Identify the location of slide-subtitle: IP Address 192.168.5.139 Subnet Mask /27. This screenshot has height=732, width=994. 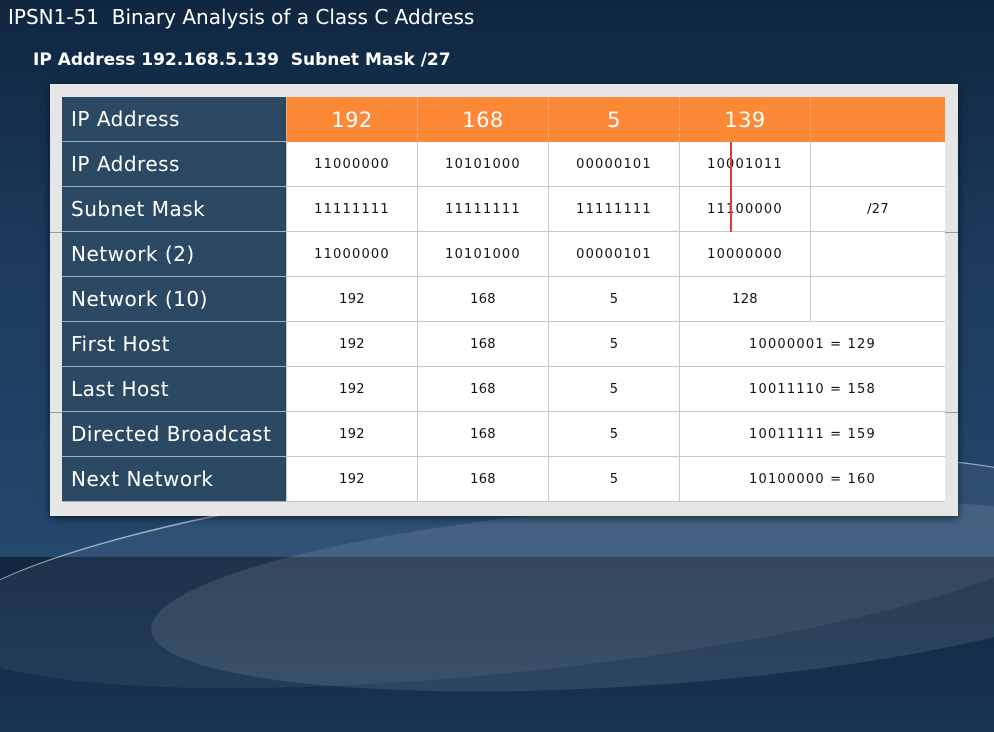
(242, 60).